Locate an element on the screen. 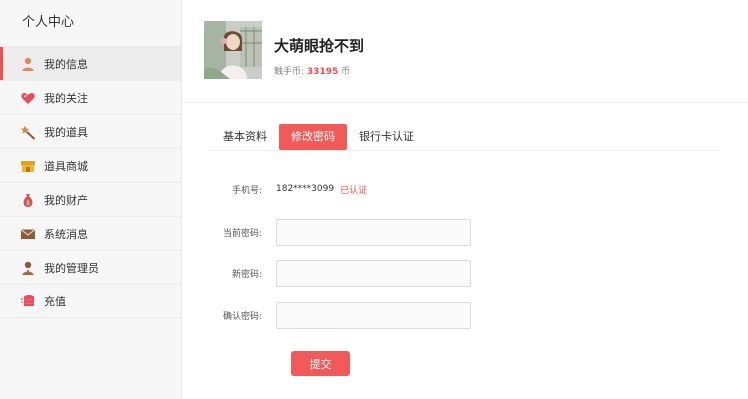 The height and width of the screenshot is (399, 748). username: 大萌眼抢不到 is located at coordinates (319, 46).